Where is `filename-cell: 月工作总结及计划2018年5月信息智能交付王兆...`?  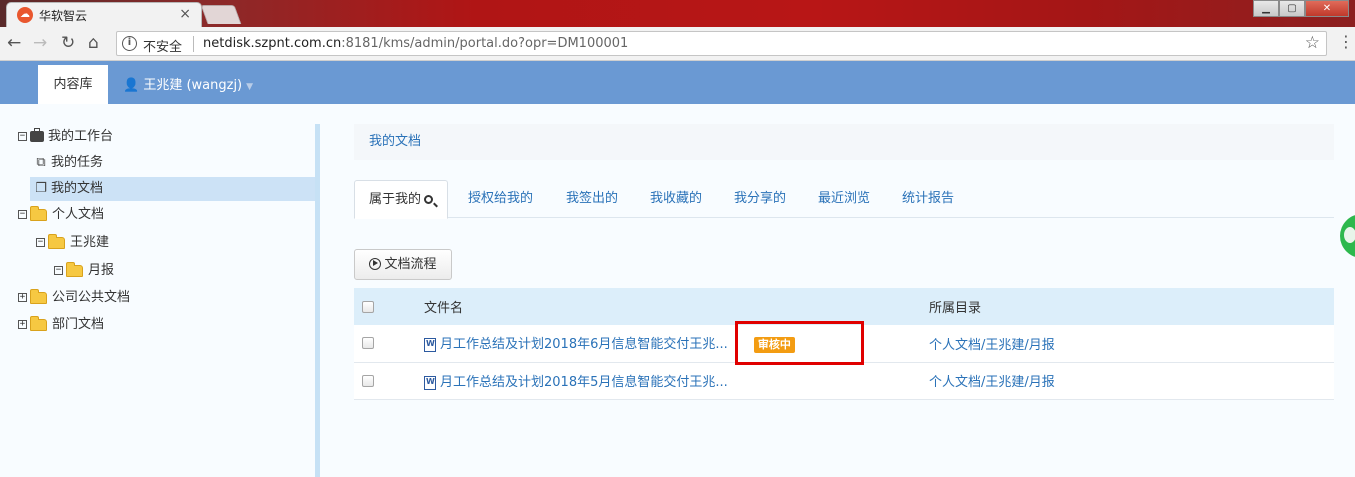
filename-cell: 月工作总结及计划2018年5月信息智能交付王兆... is located at coordinates (676, 381).